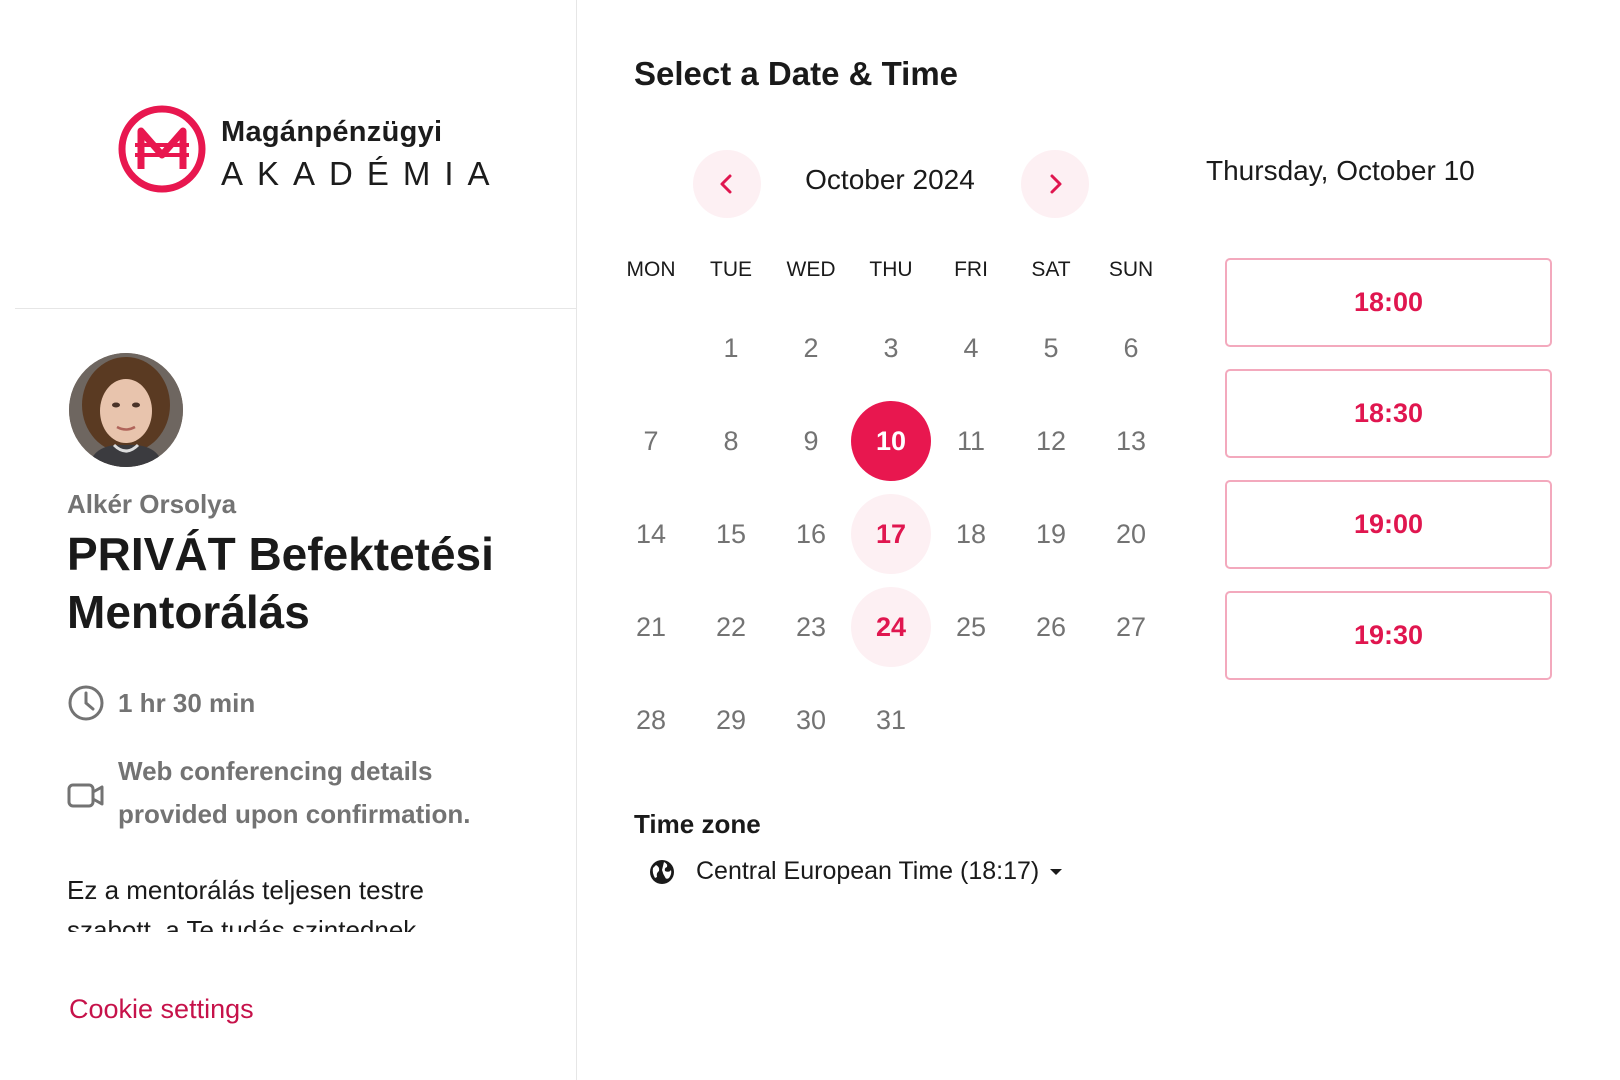 This screenshot has width=1620, height=1080. Describe the element at coordinates (697, 824) in the screenshot. I see `timezone-heading: Time zone` at that location.